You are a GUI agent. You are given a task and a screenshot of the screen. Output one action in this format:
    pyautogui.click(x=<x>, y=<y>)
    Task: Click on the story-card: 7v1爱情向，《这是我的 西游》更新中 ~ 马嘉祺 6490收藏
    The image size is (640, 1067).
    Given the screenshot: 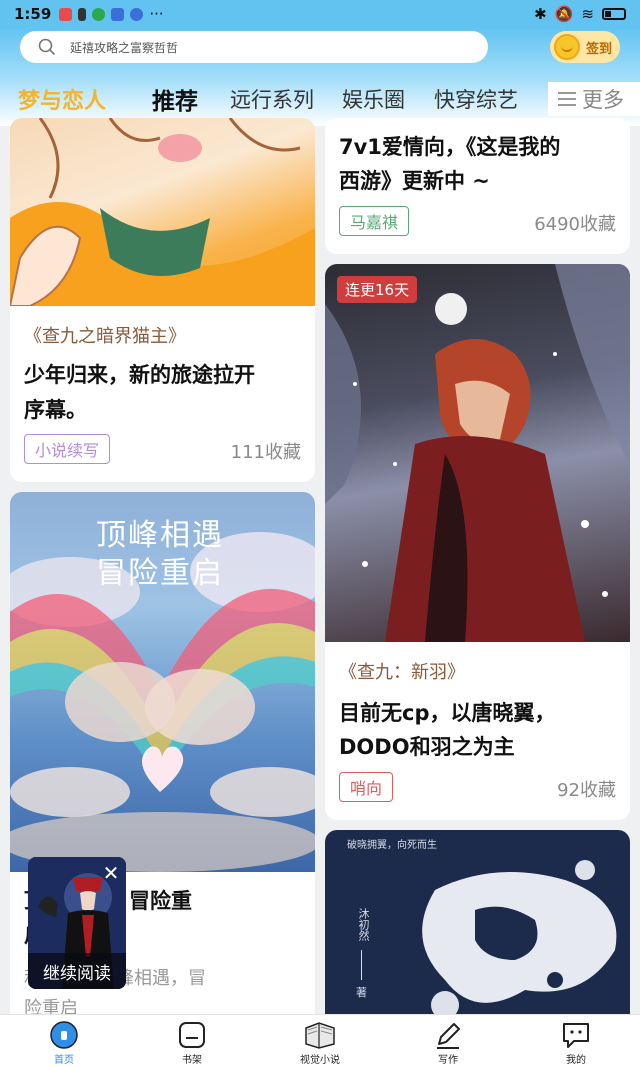 What is the action you would take?
    pyautogui.click(x=477, y=186)
    